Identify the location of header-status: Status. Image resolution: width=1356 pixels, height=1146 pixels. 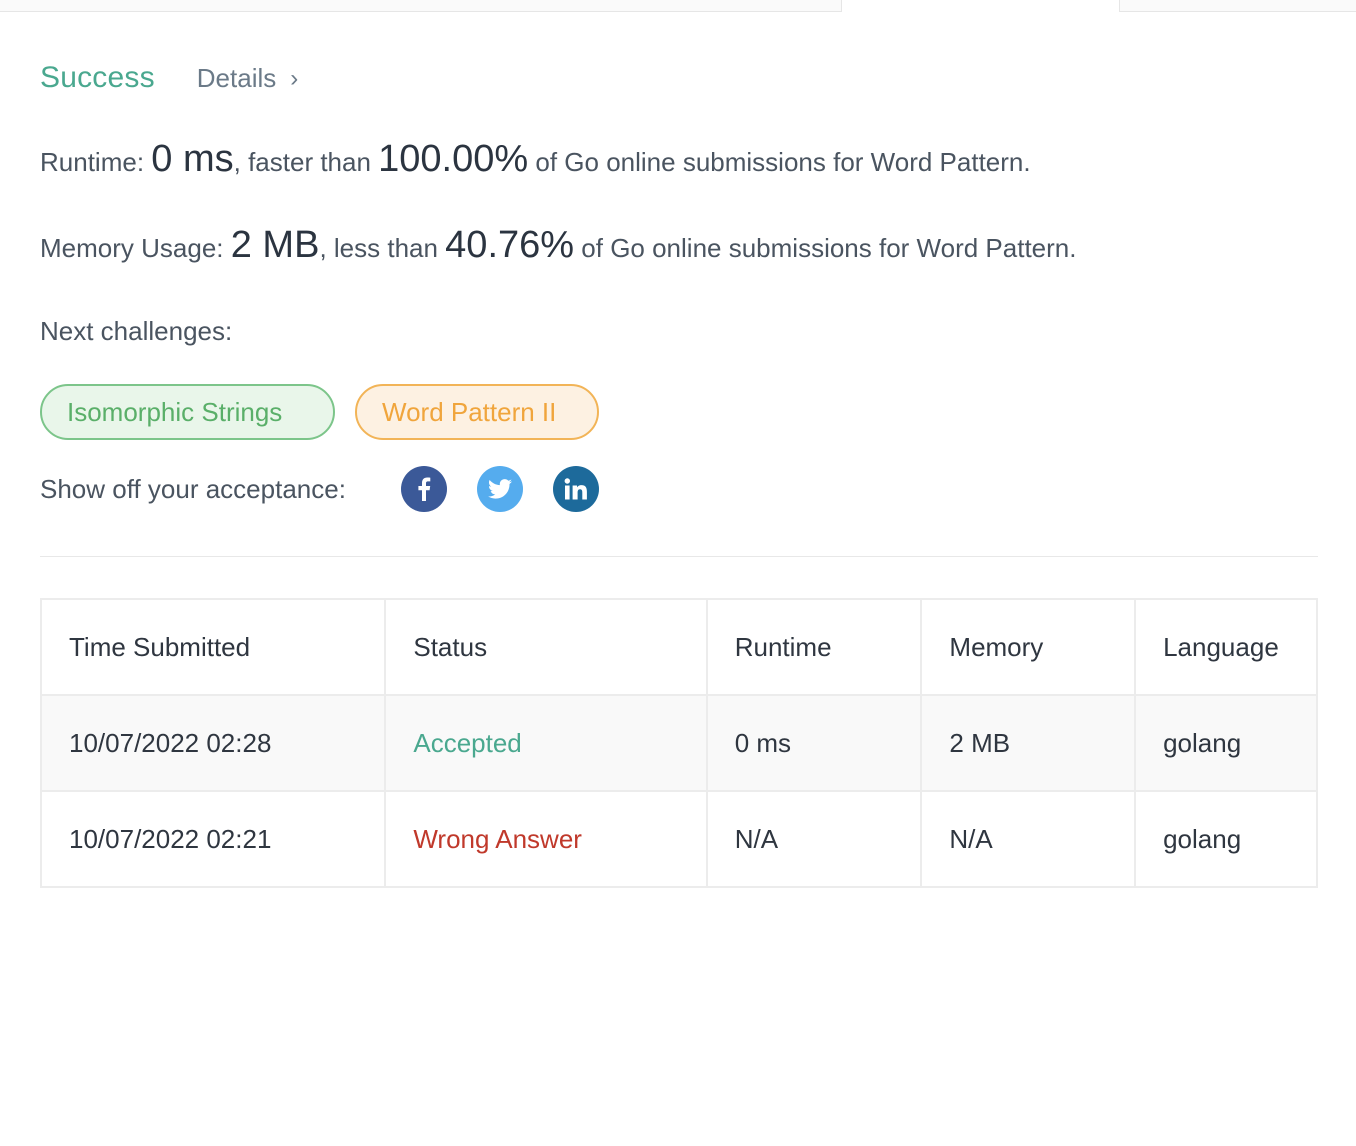
(546, 647).